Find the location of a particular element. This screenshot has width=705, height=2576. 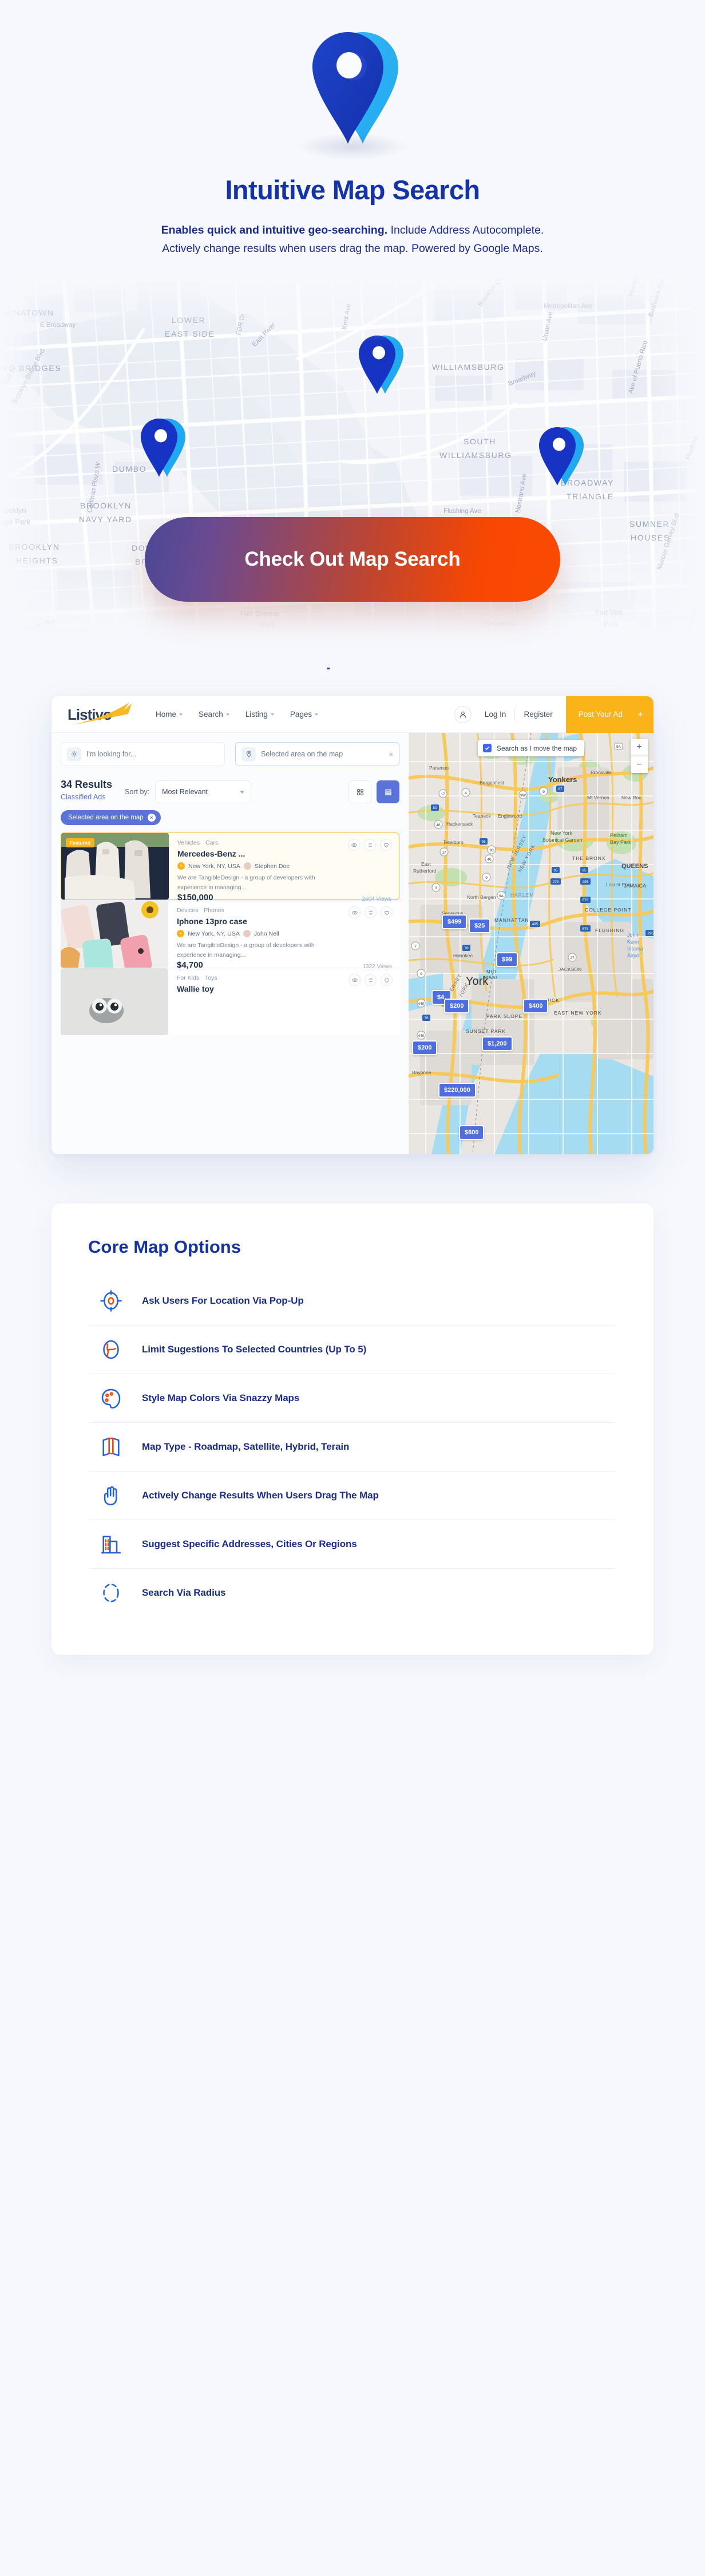

svg-text: 440 is located at coordinates (421, 1004).